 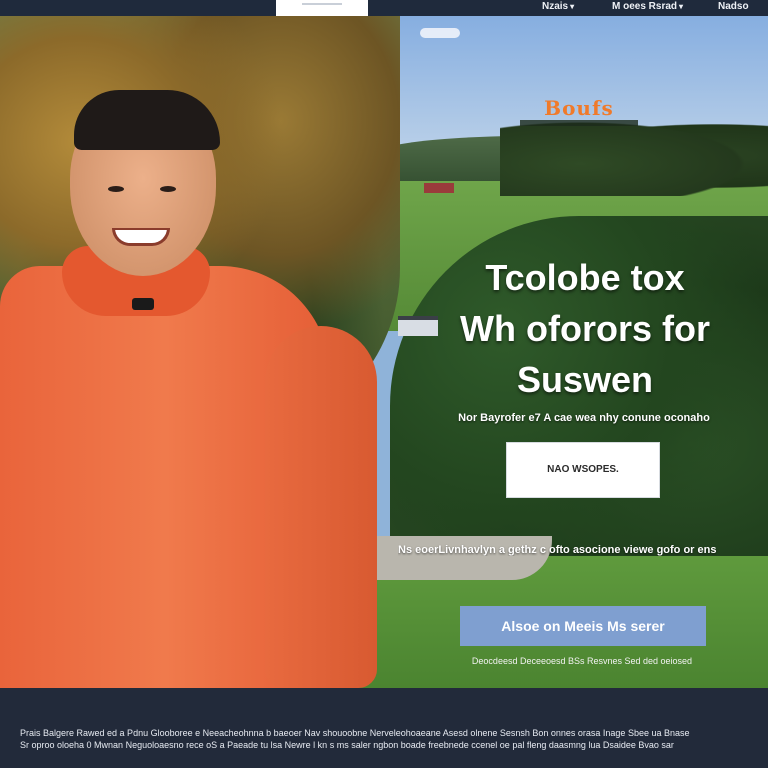 I want to click on hero-title-line: Tcolobe tox, so click(x=585, y=277).